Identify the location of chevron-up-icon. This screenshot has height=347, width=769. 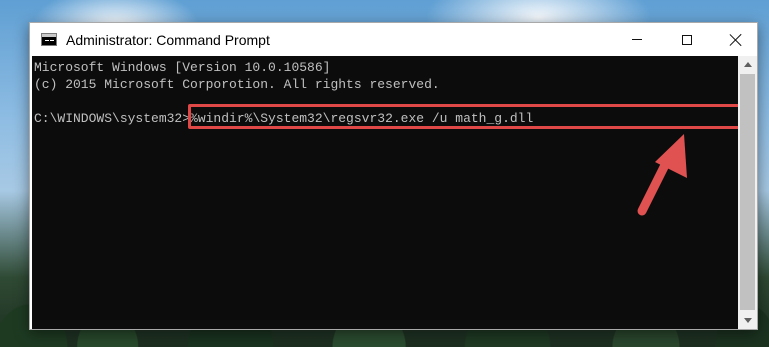
(747, 64).